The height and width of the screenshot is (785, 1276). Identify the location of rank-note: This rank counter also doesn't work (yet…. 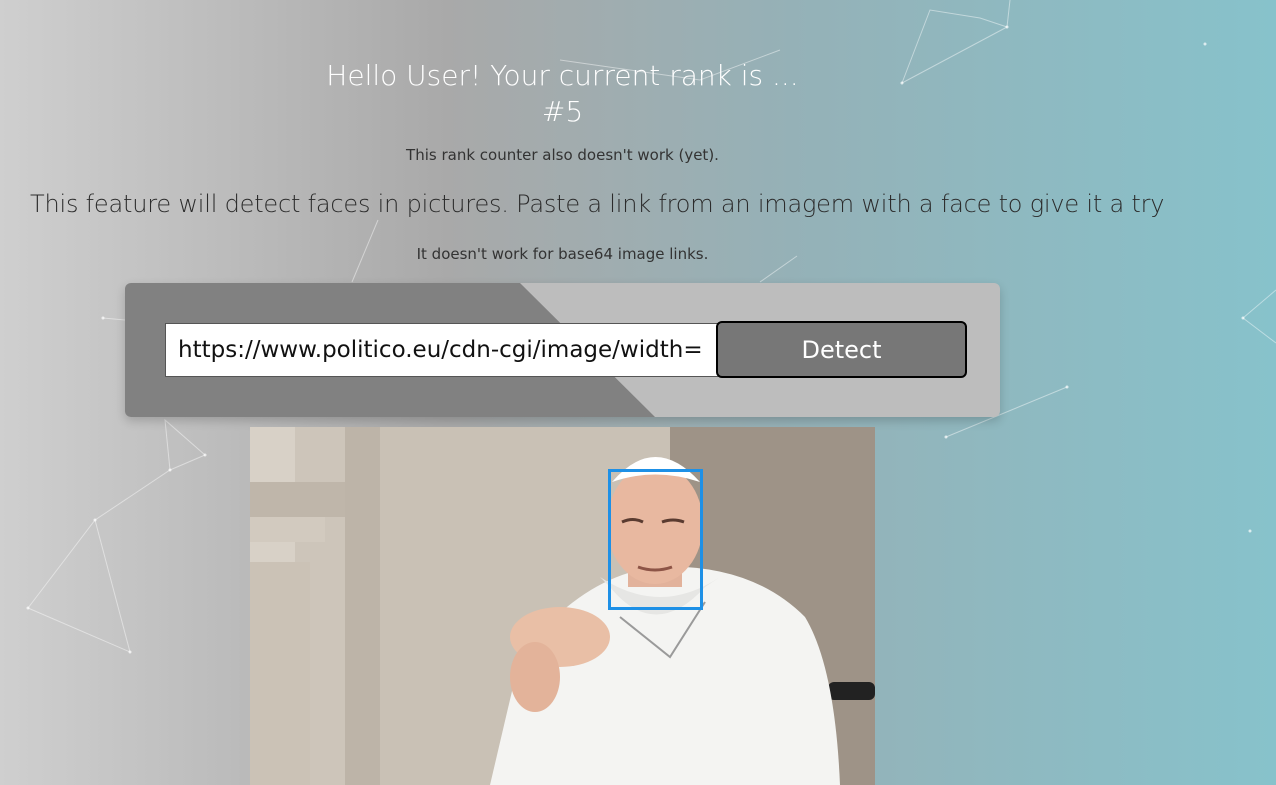
(562, 155).